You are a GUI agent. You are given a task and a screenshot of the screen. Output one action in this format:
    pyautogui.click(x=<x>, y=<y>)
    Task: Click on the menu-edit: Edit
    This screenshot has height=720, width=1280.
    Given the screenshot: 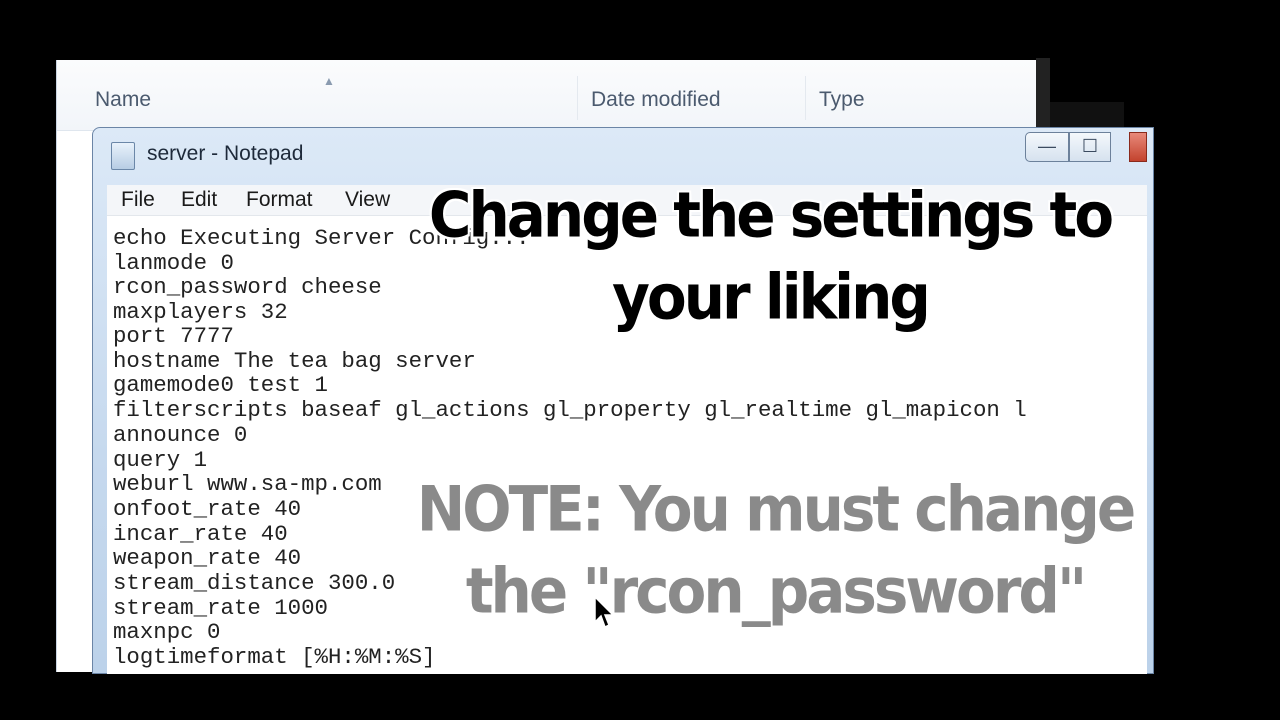 What is the action you would take?
    pyautogui.click(x=199, y=200)
    